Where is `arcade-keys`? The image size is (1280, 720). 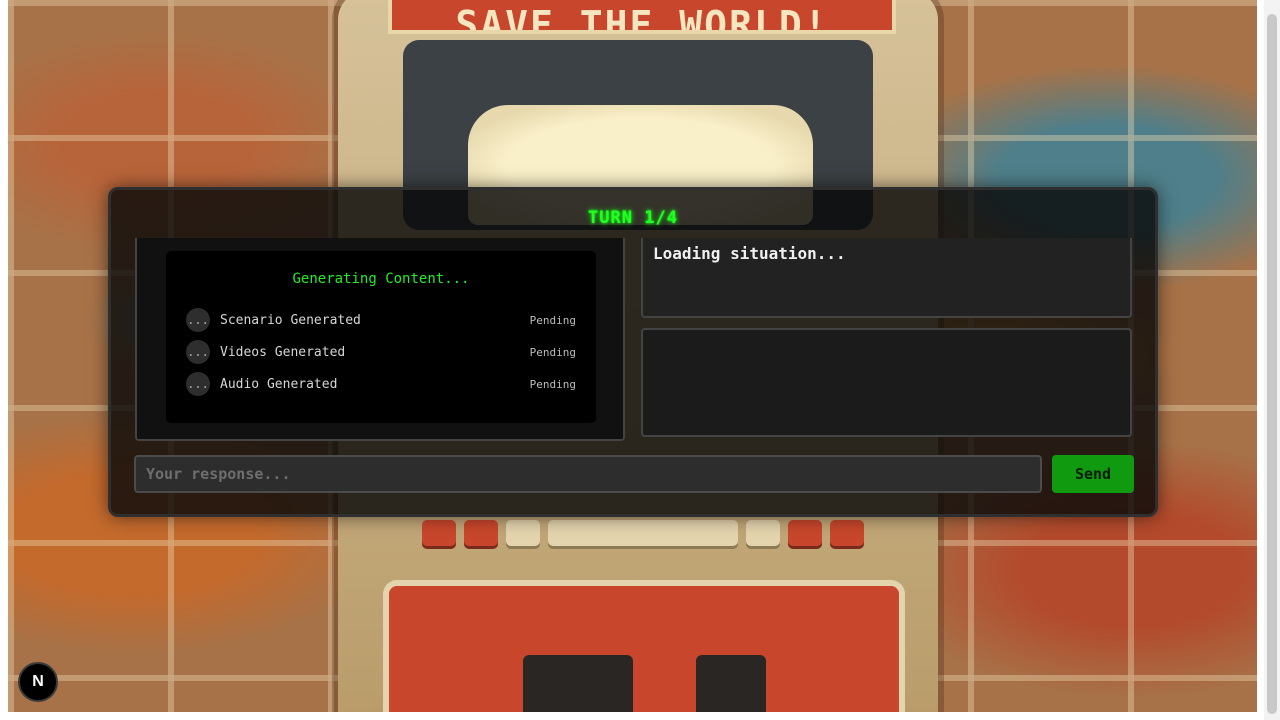
arcade-keys is located at coordinates (643, 533).